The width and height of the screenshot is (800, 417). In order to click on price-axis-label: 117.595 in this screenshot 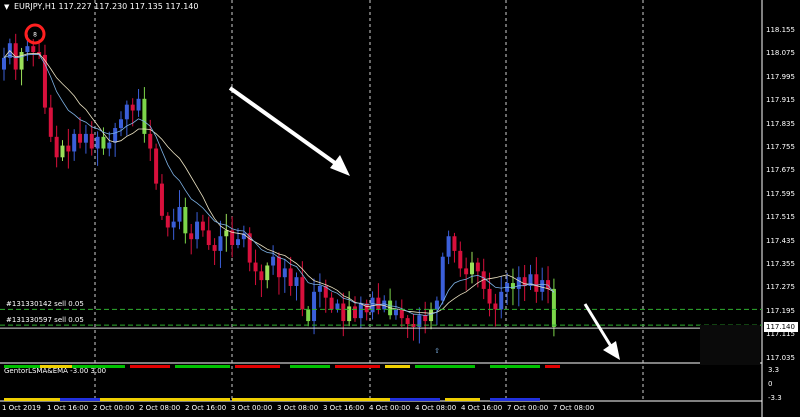, I will do `click(780, 193)`.